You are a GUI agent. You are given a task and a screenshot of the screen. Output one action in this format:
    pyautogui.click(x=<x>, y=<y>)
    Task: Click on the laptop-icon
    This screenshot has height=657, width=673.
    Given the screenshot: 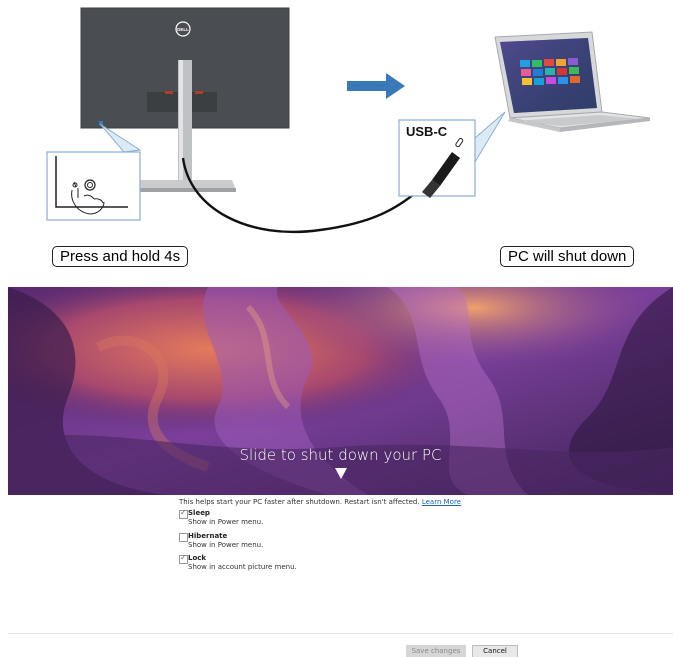 What is the action you would take?
    pyautogui.click(x=572, y=81)
    